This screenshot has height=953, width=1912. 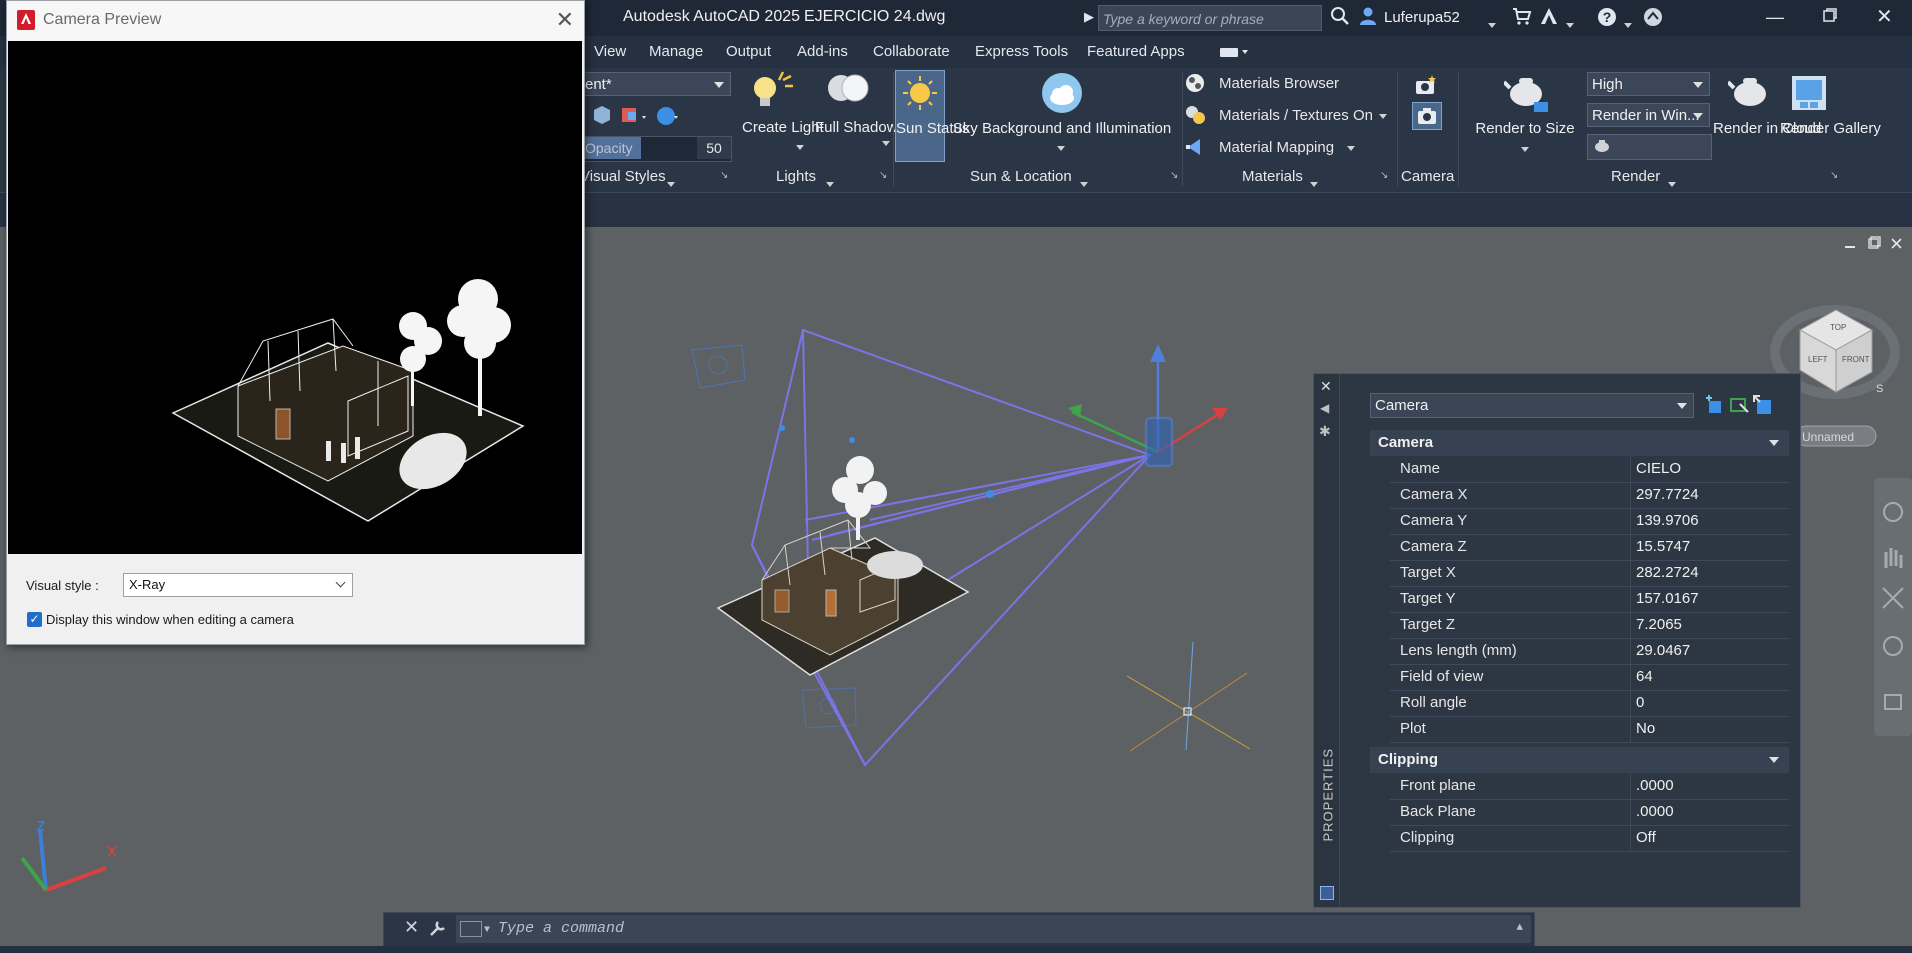 What do you see at coordinates (1659, 624) in the screenshot?
I see `prop-value: 7.2065` at bounding box center [1659, 624].